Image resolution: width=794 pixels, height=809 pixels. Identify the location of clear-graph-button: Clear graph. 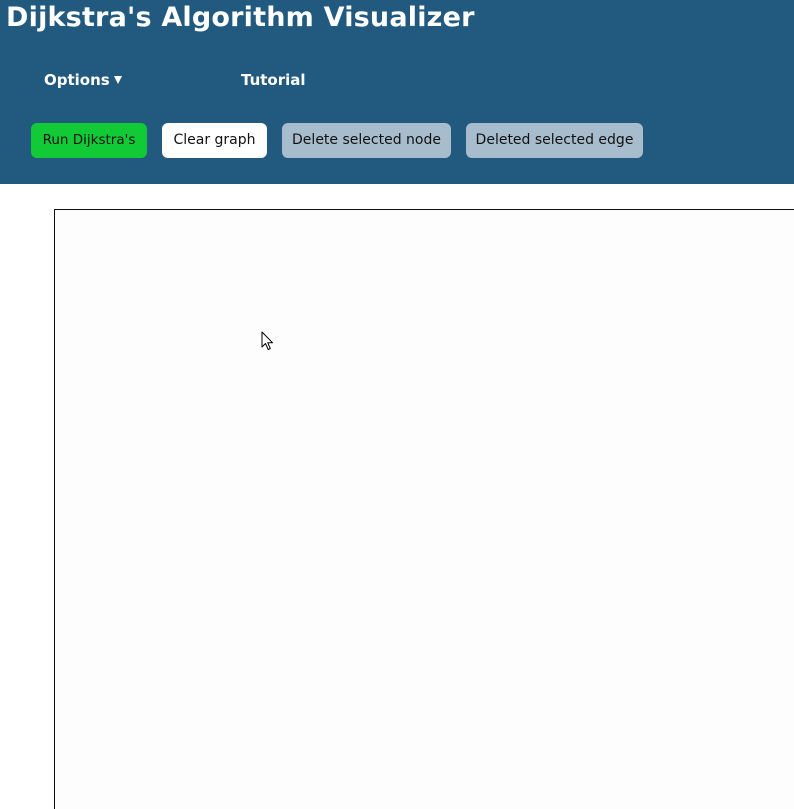
(214, 140).